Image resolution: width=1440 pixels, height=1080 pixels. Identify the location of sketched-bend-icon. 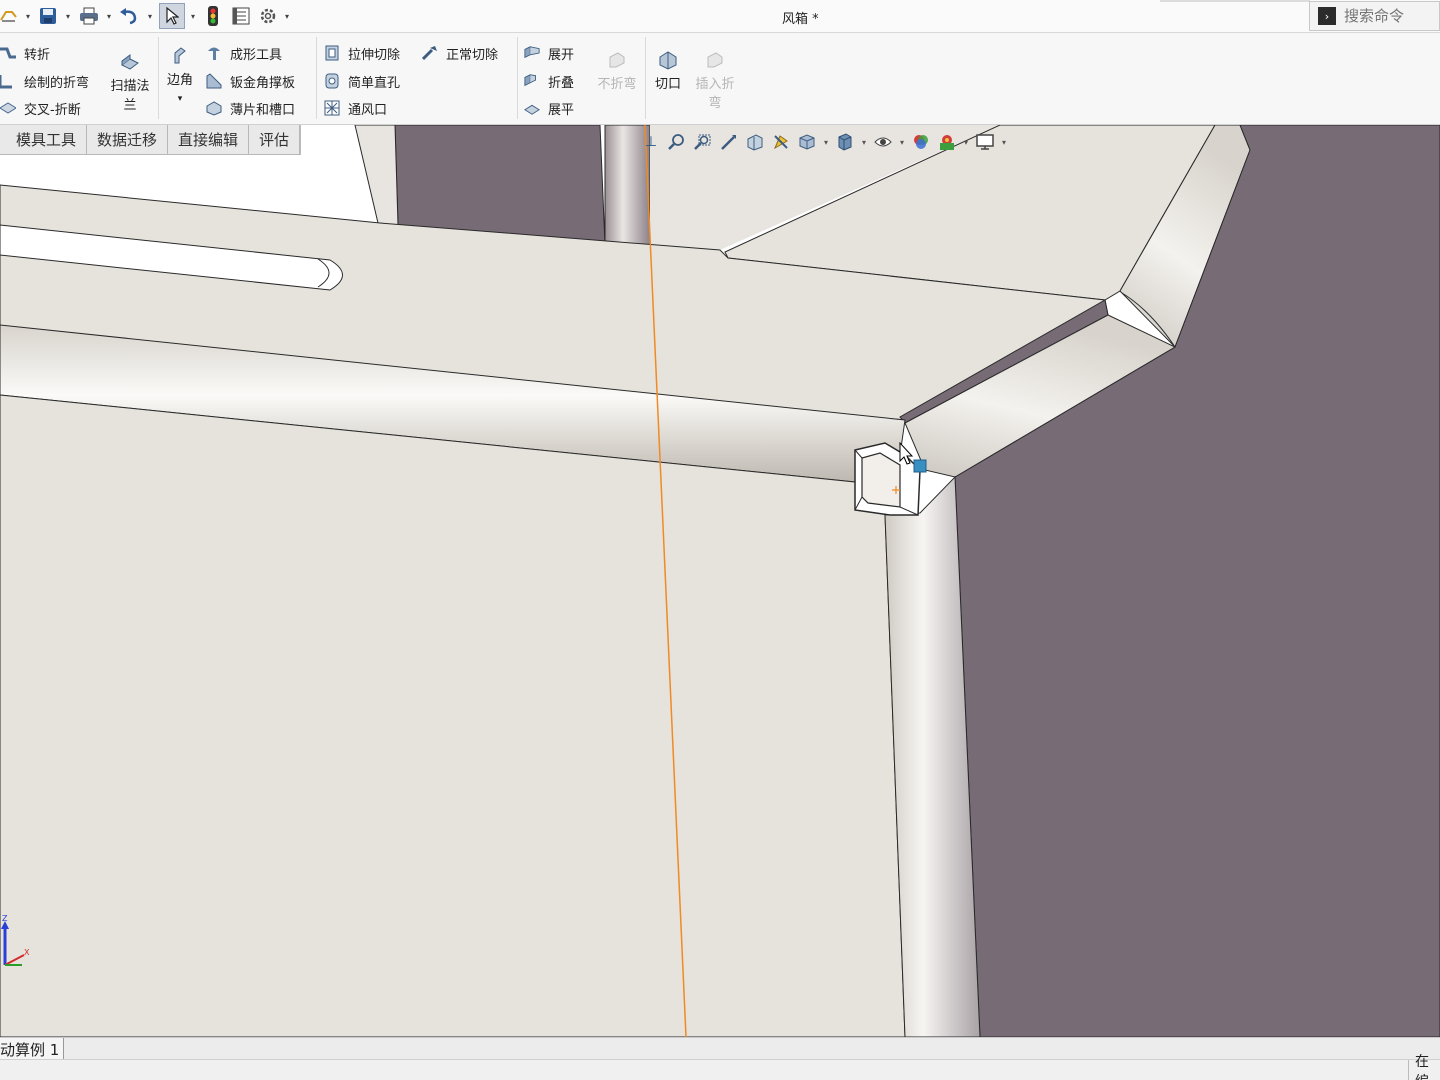
(8, 81).